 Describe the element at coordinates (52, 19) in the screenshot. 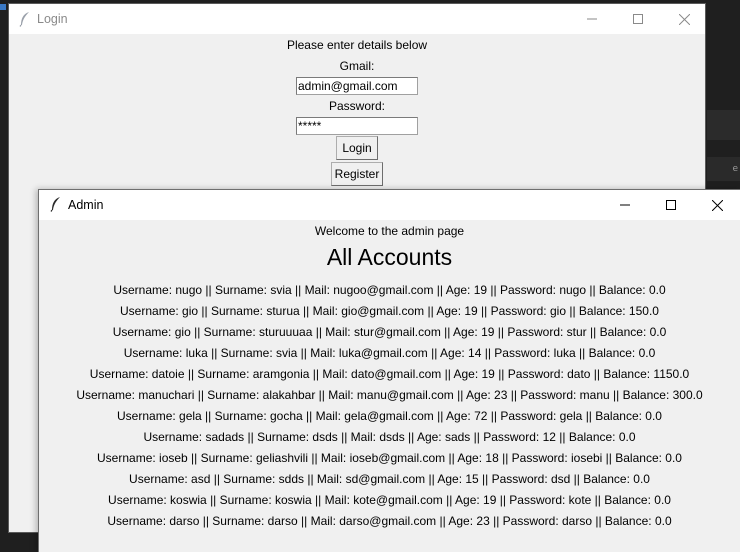

I see `login-window-title: Login` at that location.